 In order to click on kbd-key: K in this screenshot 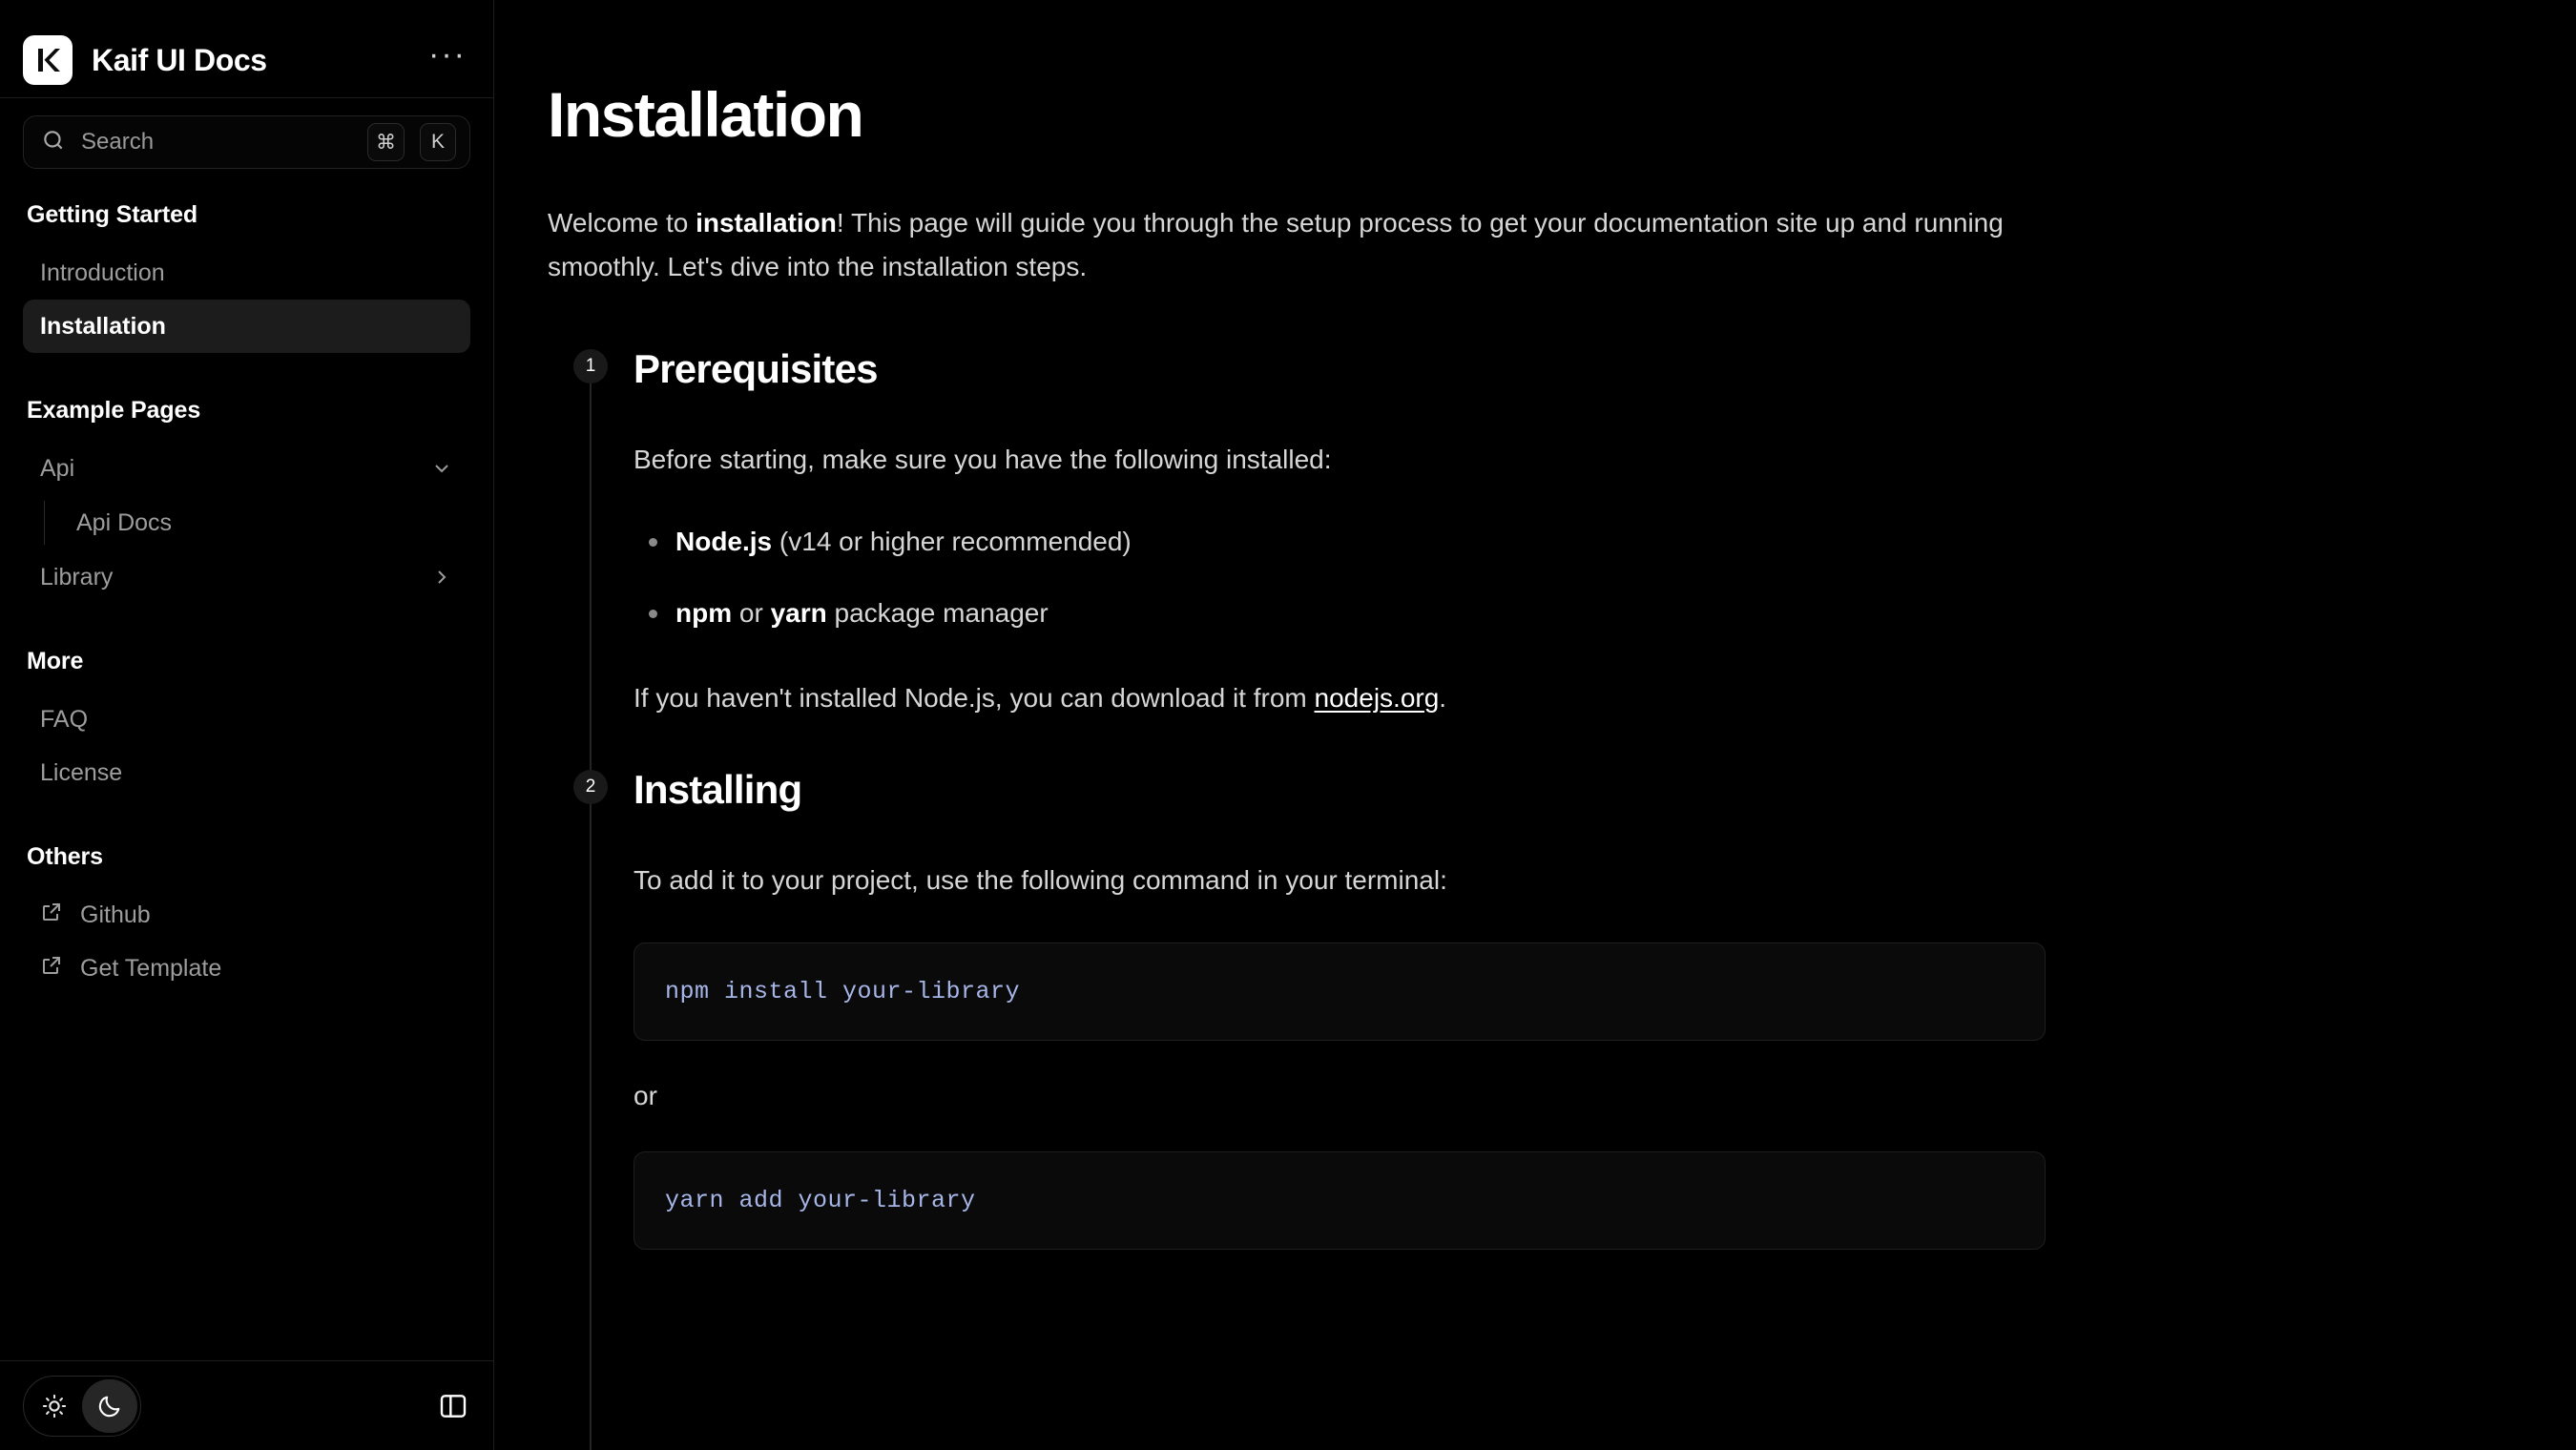, I will do `click(438, 142)`.